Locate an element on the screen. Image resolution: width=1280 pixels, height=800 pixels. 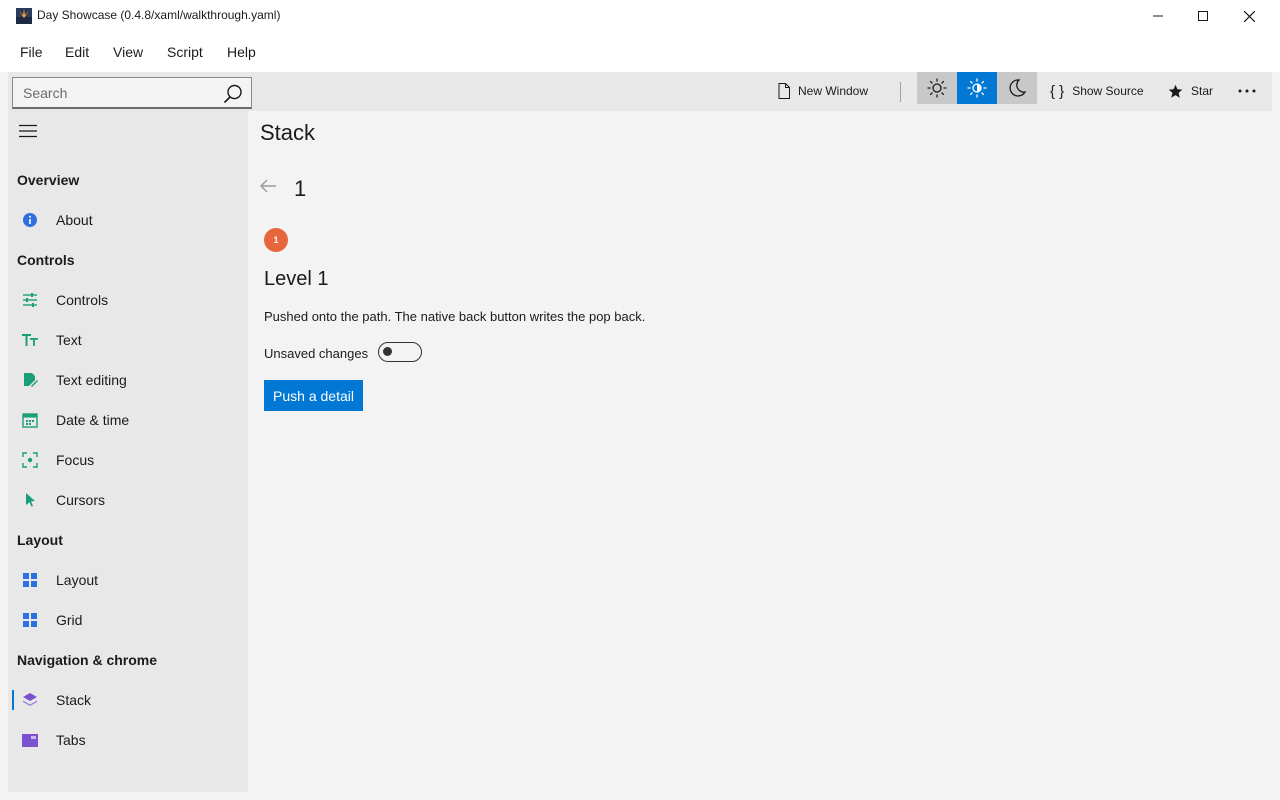
sidebar-item-label: Focus is located at coordinates (75, 460).